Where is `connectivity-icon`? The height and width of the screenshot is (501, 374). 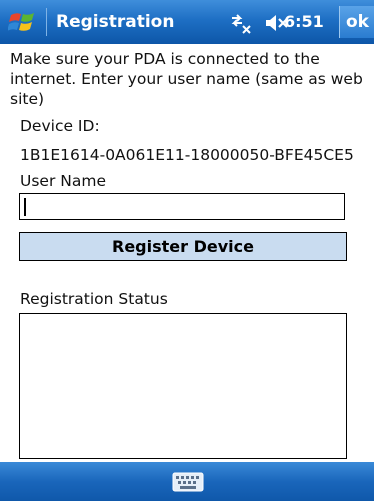
connectivity-icon is located at coordinates (241, 23).